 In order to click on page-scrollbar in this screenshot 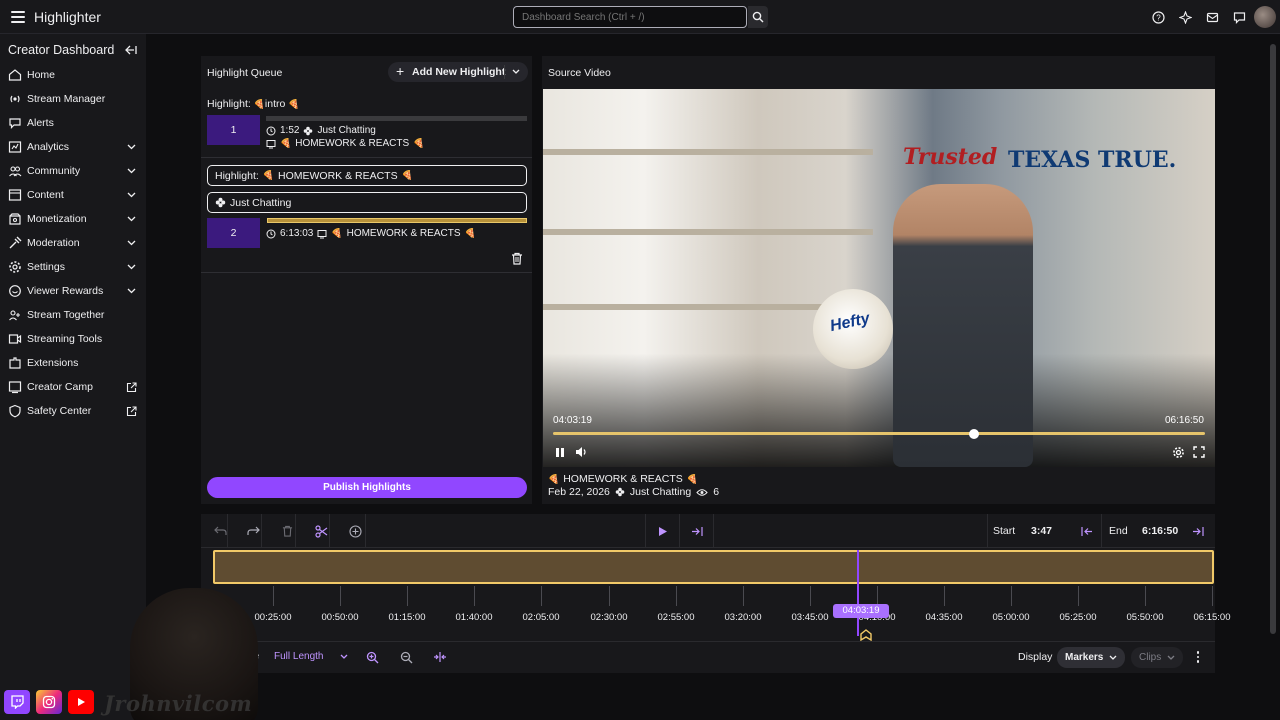, I will do `click(1273, 339)`.